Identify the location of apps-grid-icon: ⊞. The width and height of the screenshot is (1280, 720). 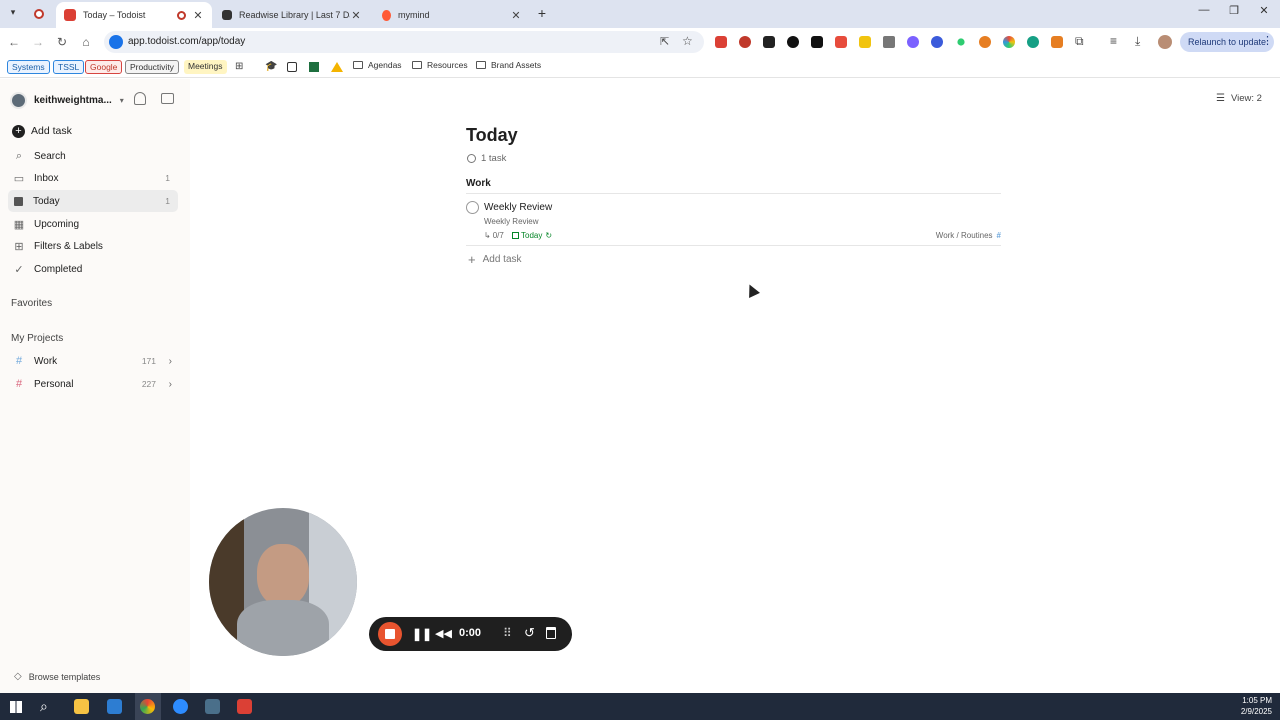
(239, 66).